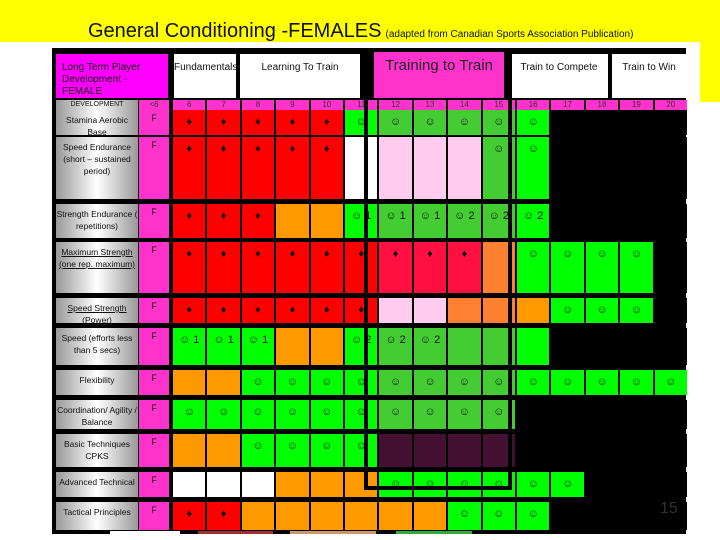 The image size is (720, 540). What do you see at coordinates (258, 105) in the screenshot?
I see `age-3: 8` at bounding box center [258, 105].